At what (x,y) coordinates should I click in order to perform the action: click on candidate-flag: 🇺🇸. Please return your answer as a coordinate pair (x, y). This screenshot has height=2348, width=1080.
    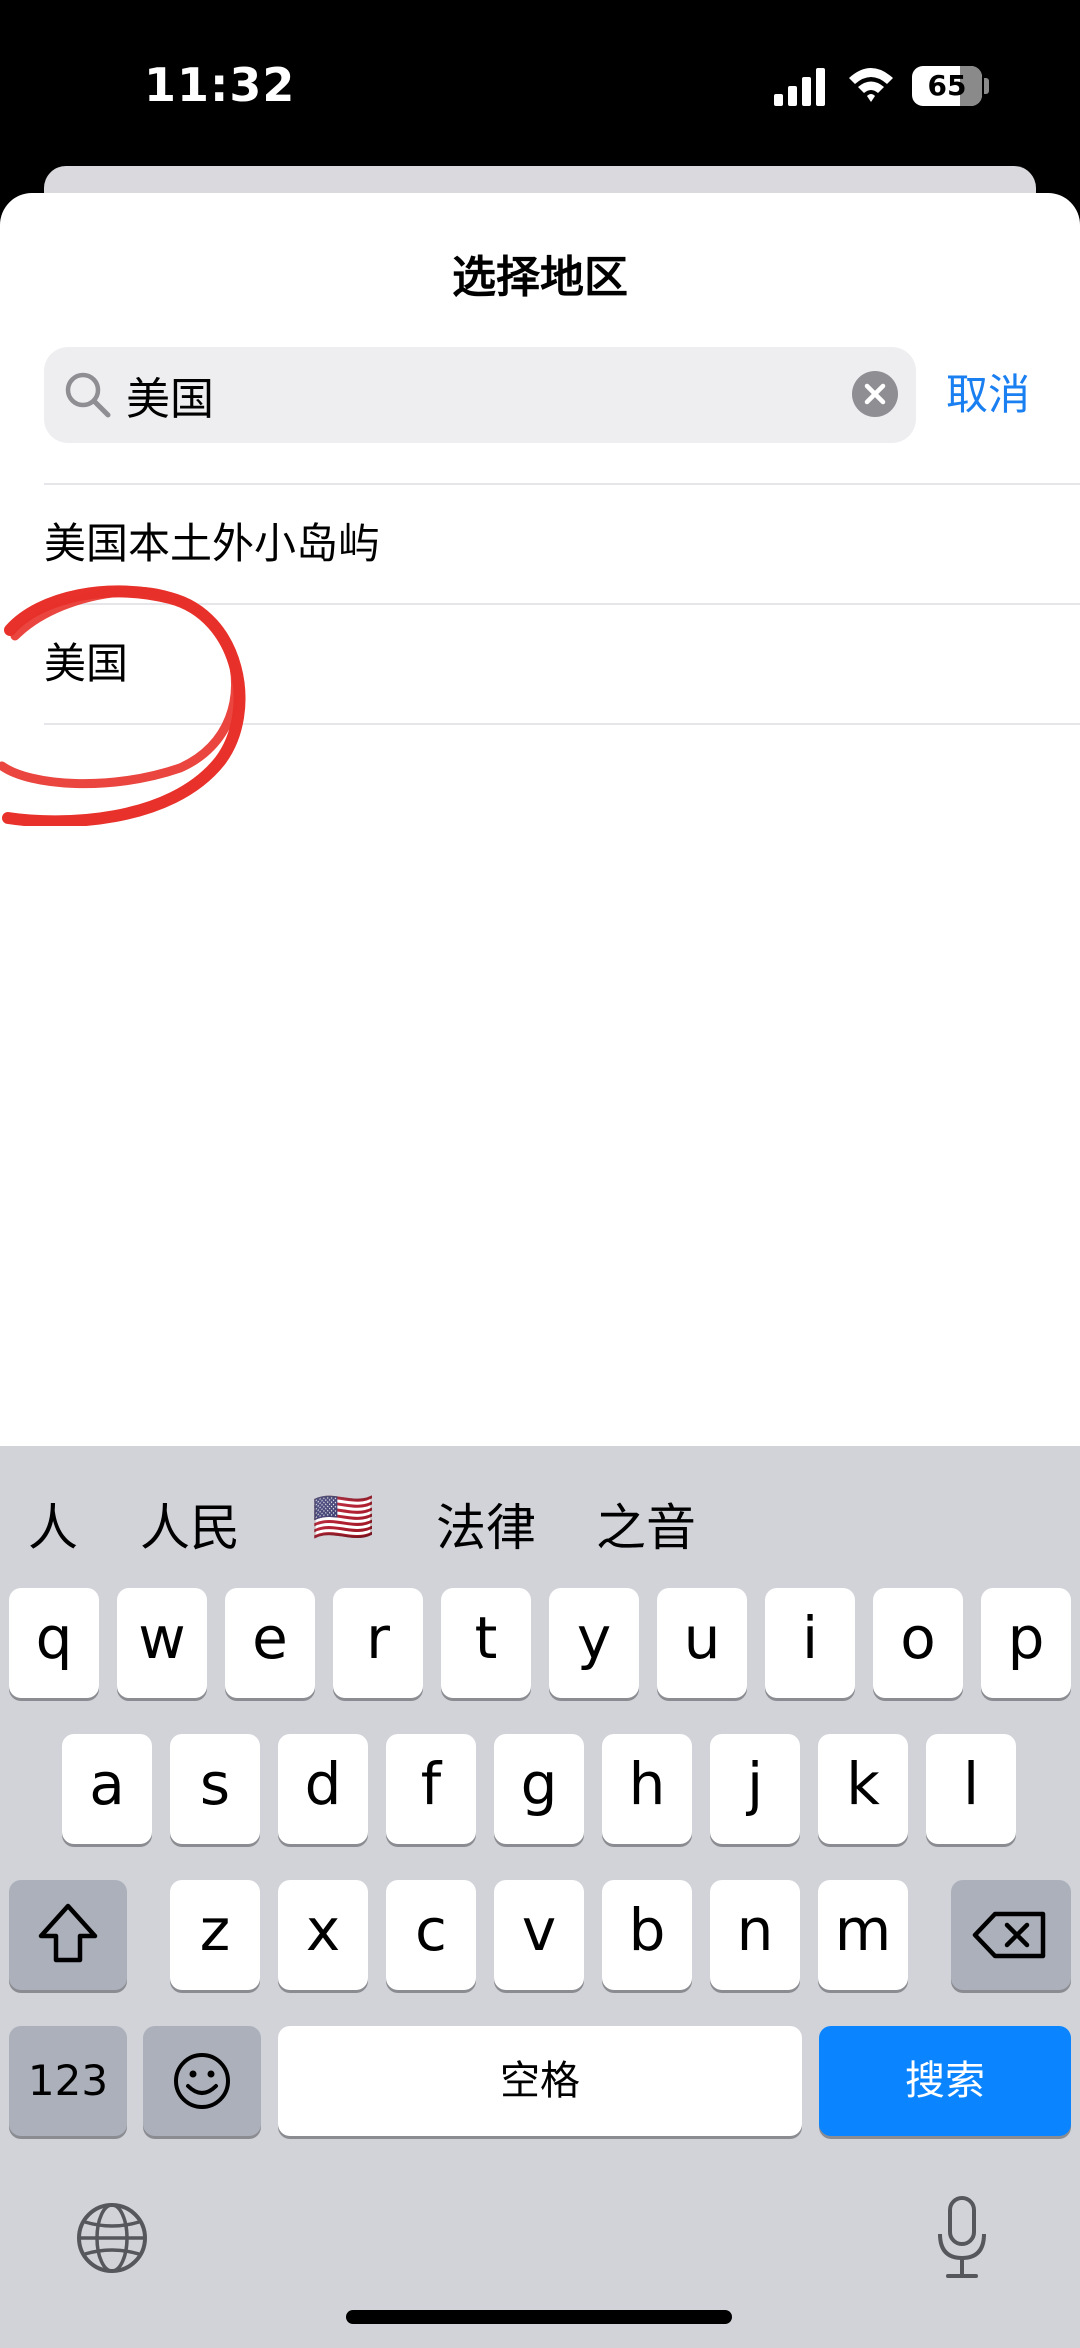
    Looking at the image, I should click on (343, 1517).